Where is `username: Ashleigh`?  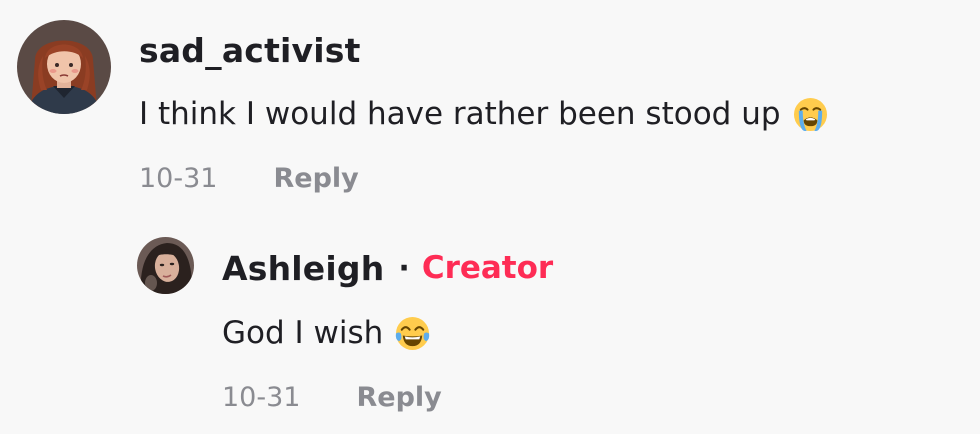 username: Ashleigh is located at coordinates (303, 268).